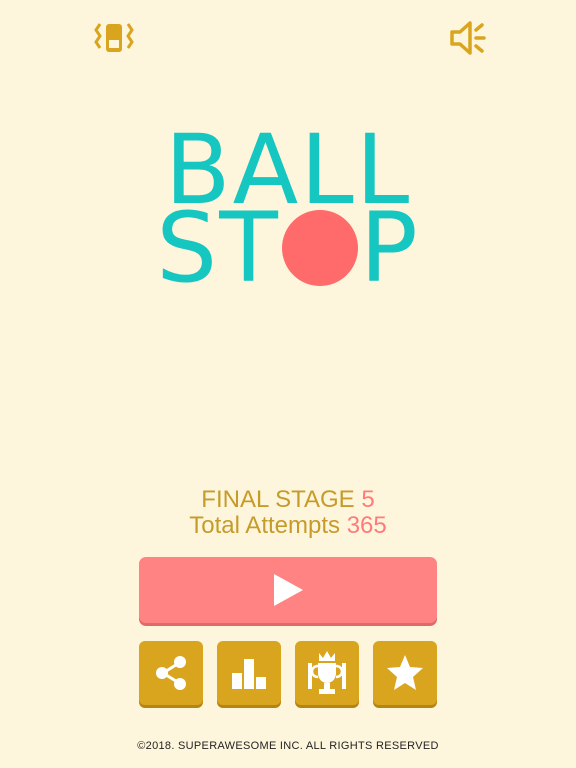 The width and height of the screenshot is (576, 768). I want to click on leaderboard-button, so click(249, 673).